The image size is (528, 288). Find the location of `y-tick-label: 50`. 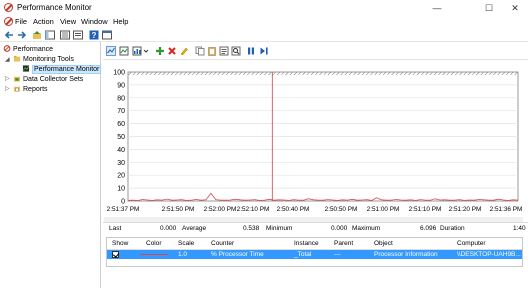

y-tick-label: 50 is located at coordinates (121, 137).